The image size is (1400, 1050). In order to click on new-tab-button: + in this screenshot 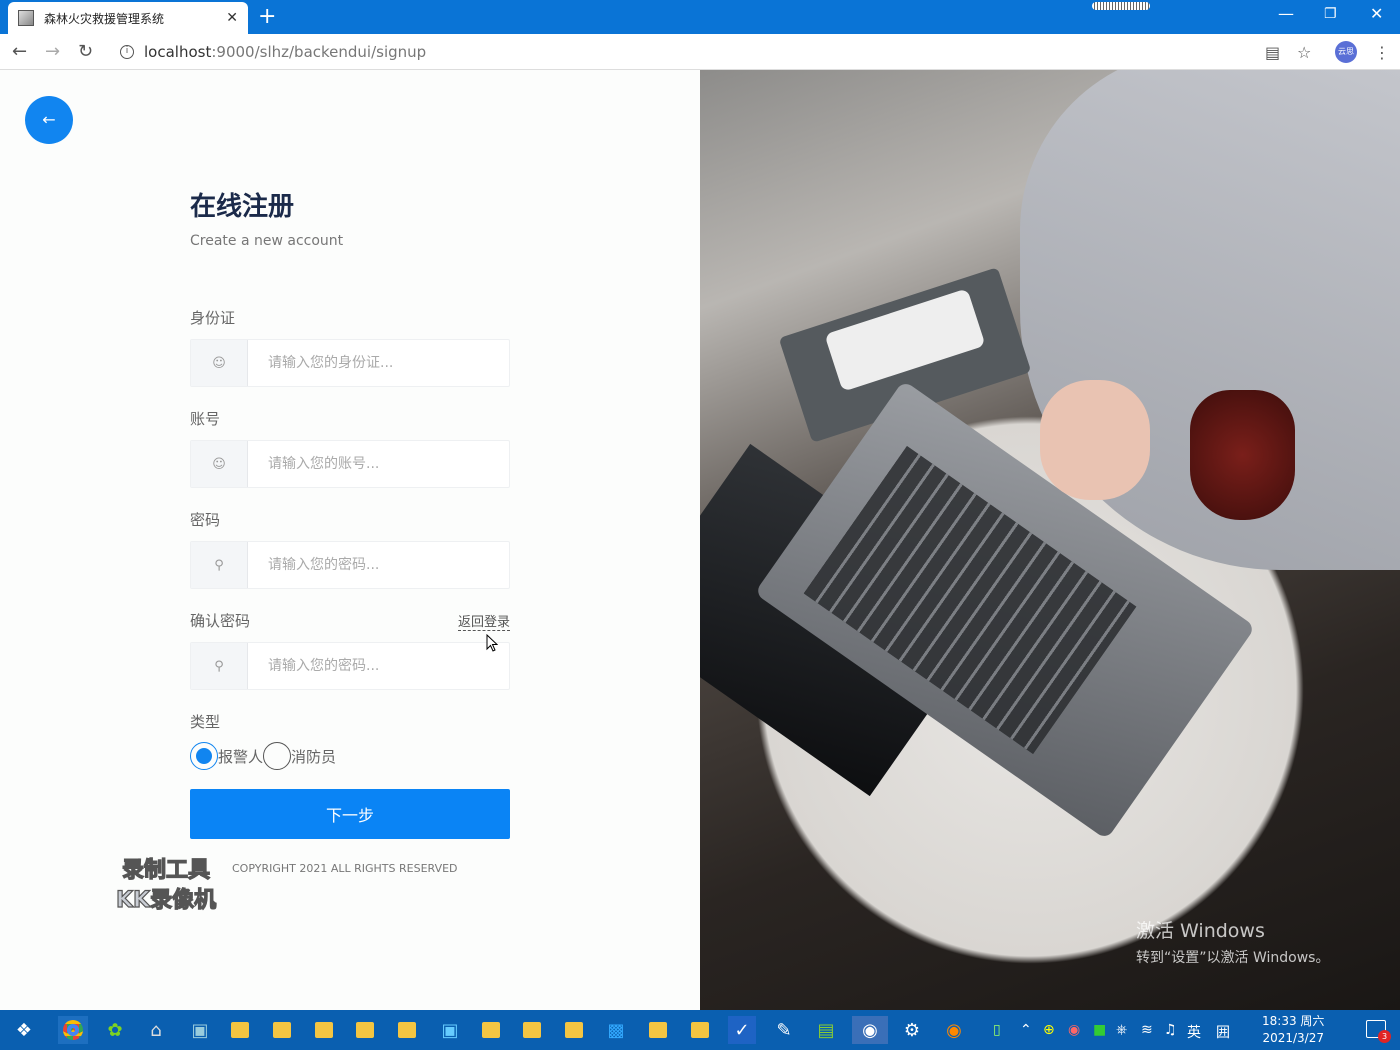, I will do `click(267, 16)`.